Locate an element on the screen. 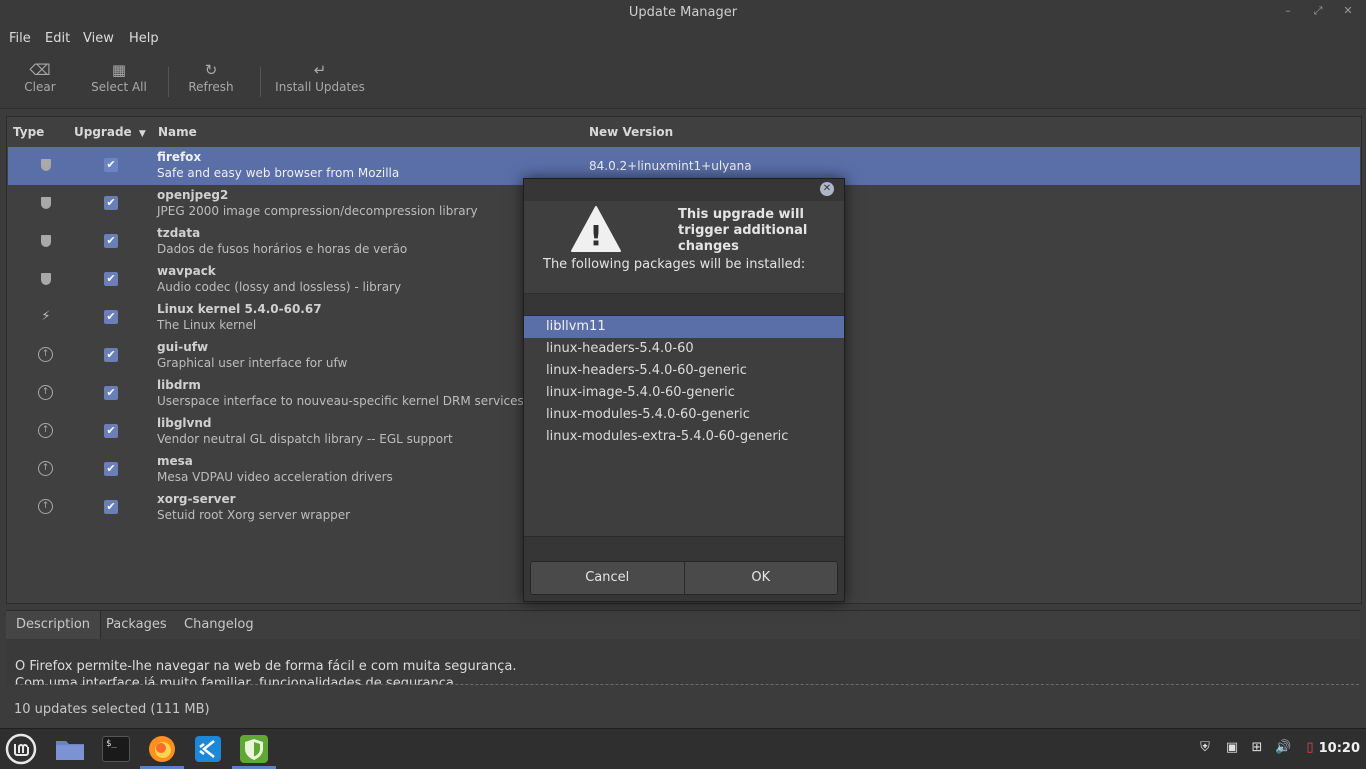  terminal-glyph: $_ is located at coordinates (116, 749).